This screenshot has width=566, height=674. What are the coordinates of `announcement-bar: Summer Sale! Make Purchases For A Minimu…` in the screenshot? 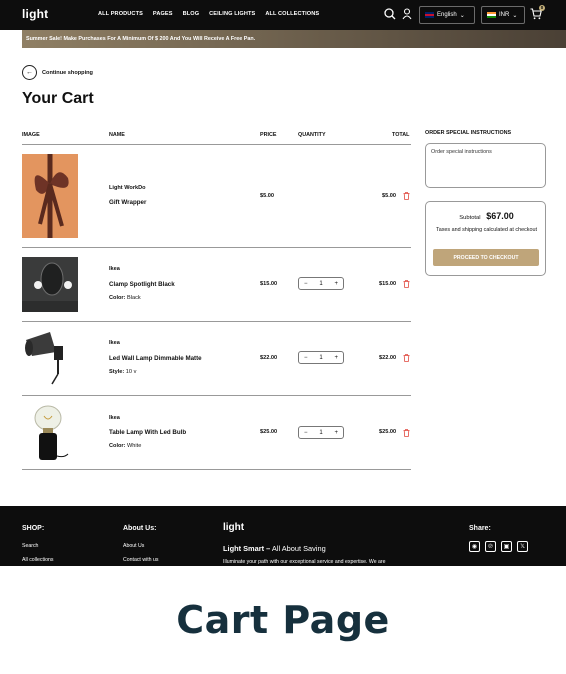 It's located at (294, 39).